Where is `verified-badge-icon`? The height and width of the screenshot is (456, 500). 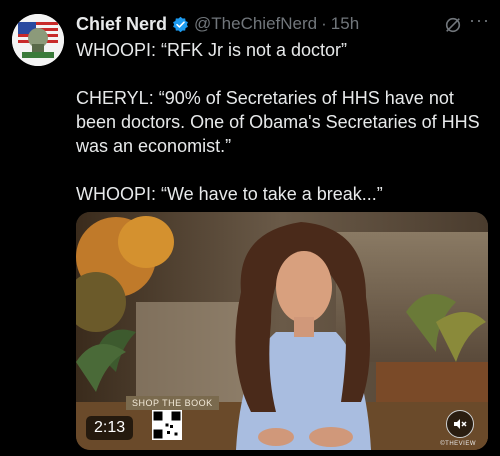 verified-badge-icon is located at coordinates (180, 24).